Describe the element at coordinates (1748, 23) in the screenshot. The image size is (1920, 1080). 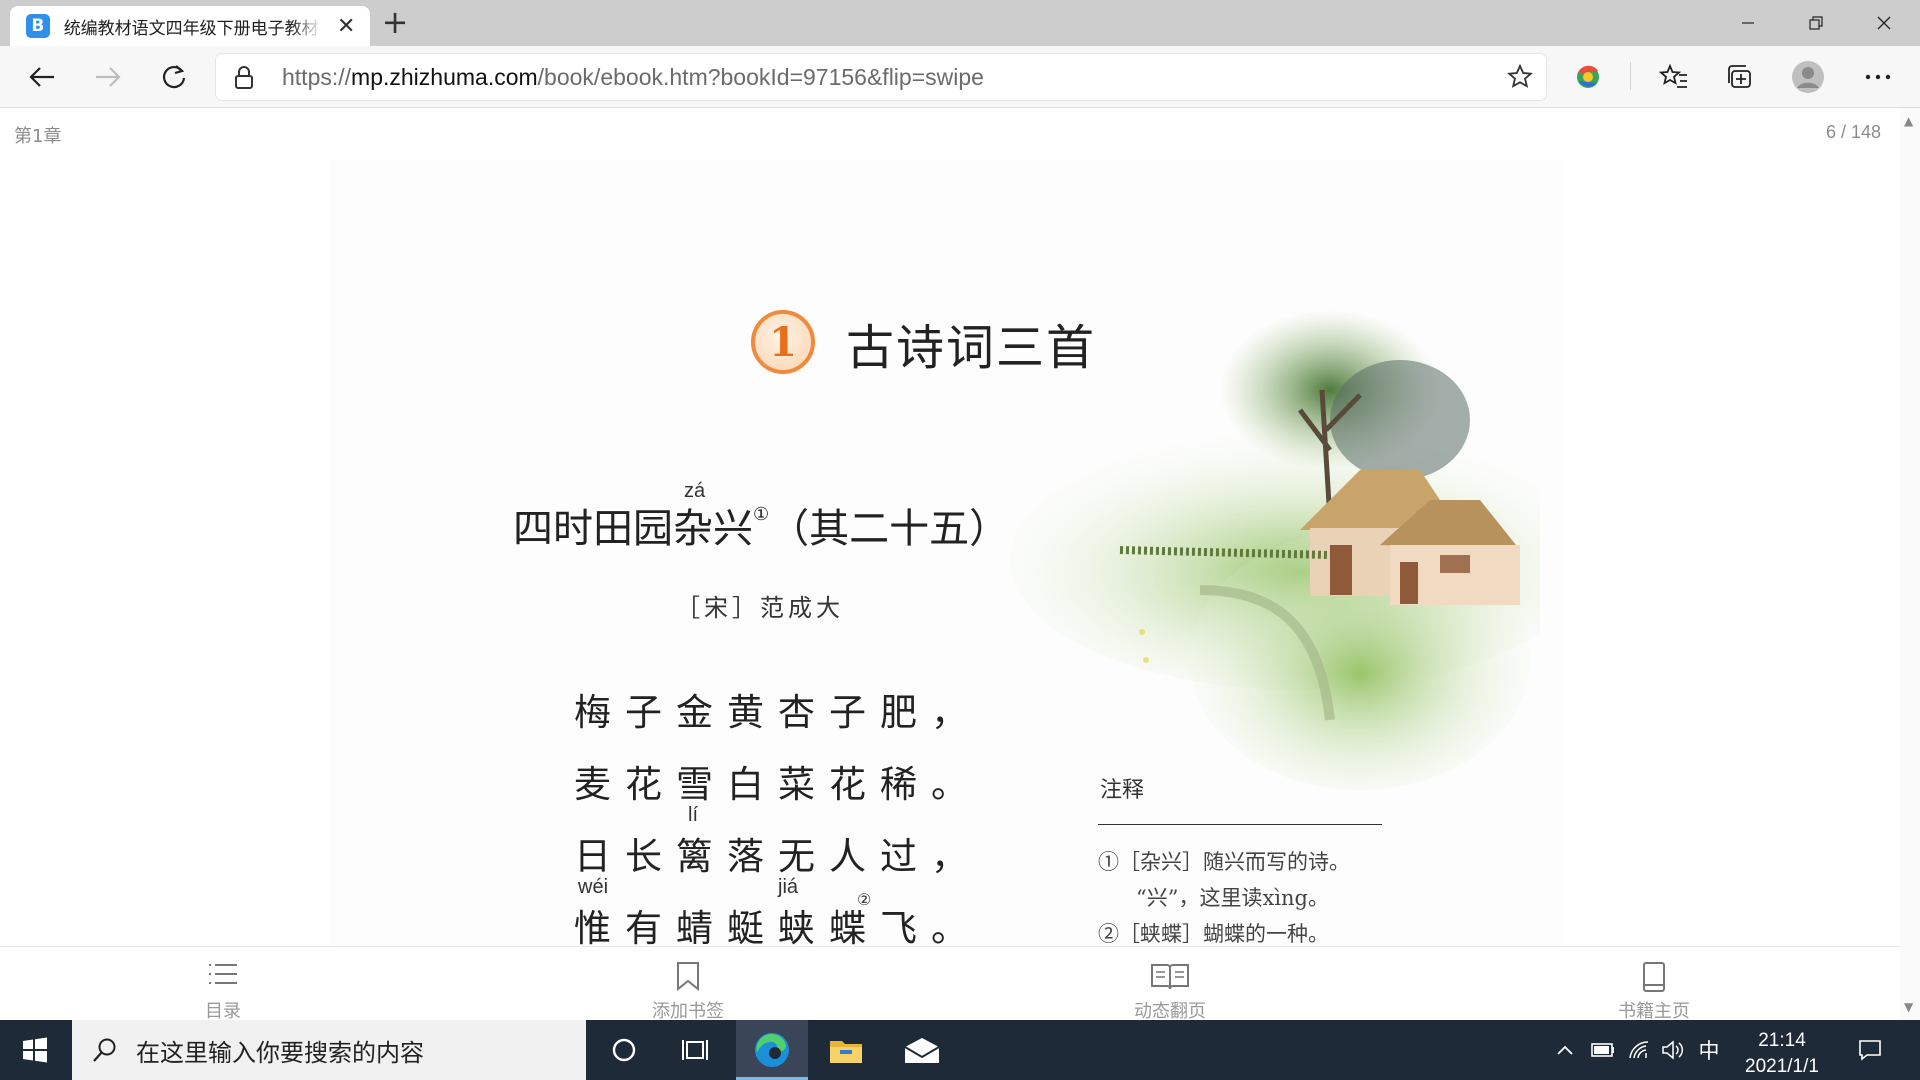
I see `minimize-button` at that location.